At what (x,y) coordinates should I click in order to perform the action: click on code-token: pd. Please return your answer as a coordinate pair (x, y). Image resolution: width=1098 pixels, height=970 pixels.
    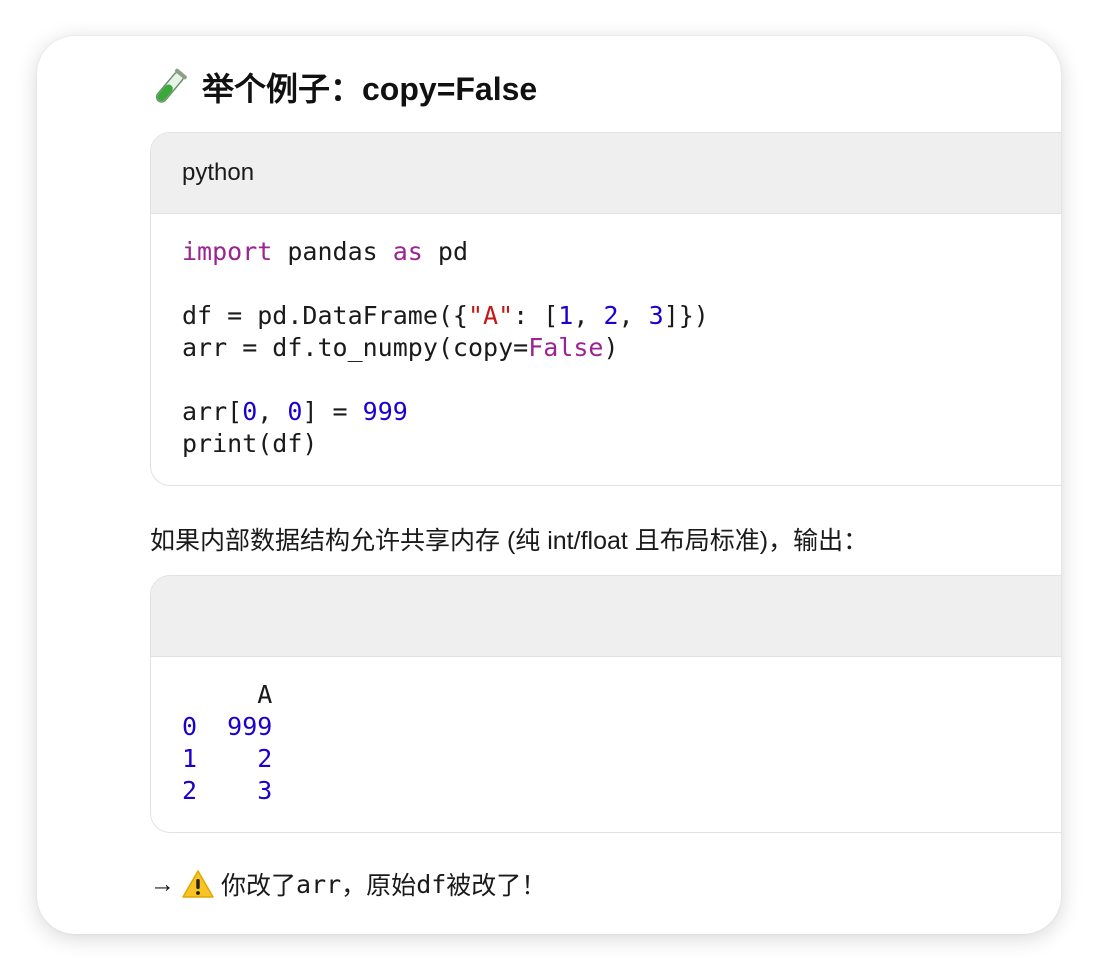
    Looking at the image, I should click on (445, 251).